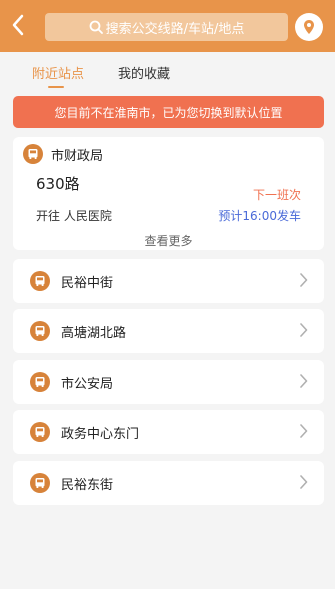  Describe the element at coordinates (74, 216) in the screenshot. I see `route-destination: 开往 人民医院` at that location.